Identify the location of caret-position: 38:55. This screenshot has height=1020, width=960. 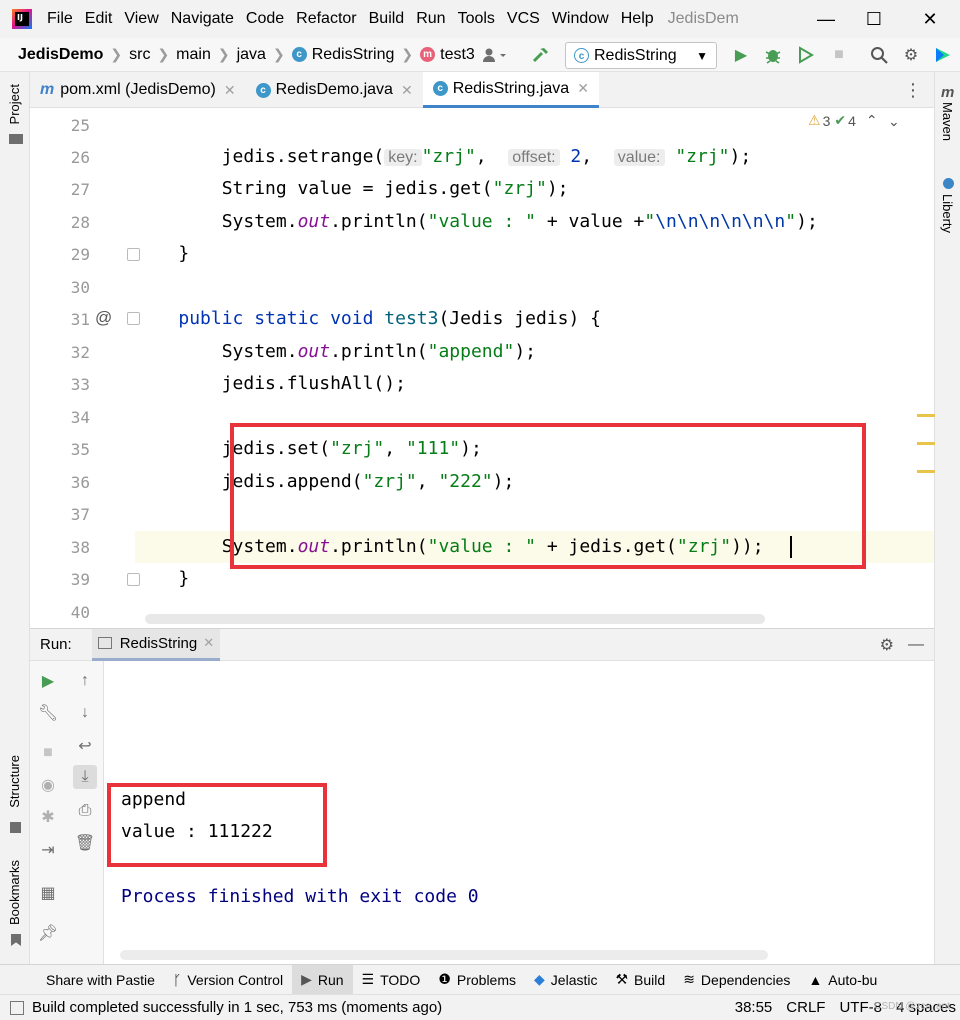
(754, 1007).